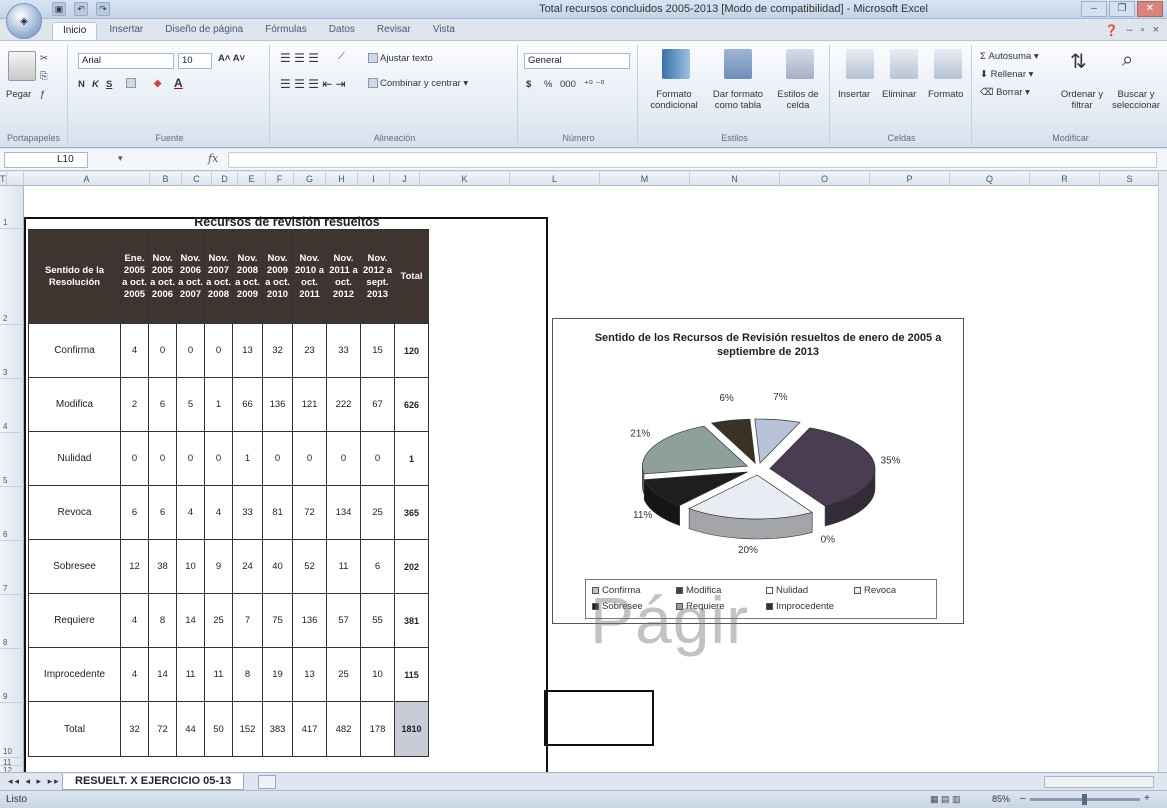  Describe the element at coordinates (411, 512) in the screenshot. I see `row-total-cell: 365` at that location.